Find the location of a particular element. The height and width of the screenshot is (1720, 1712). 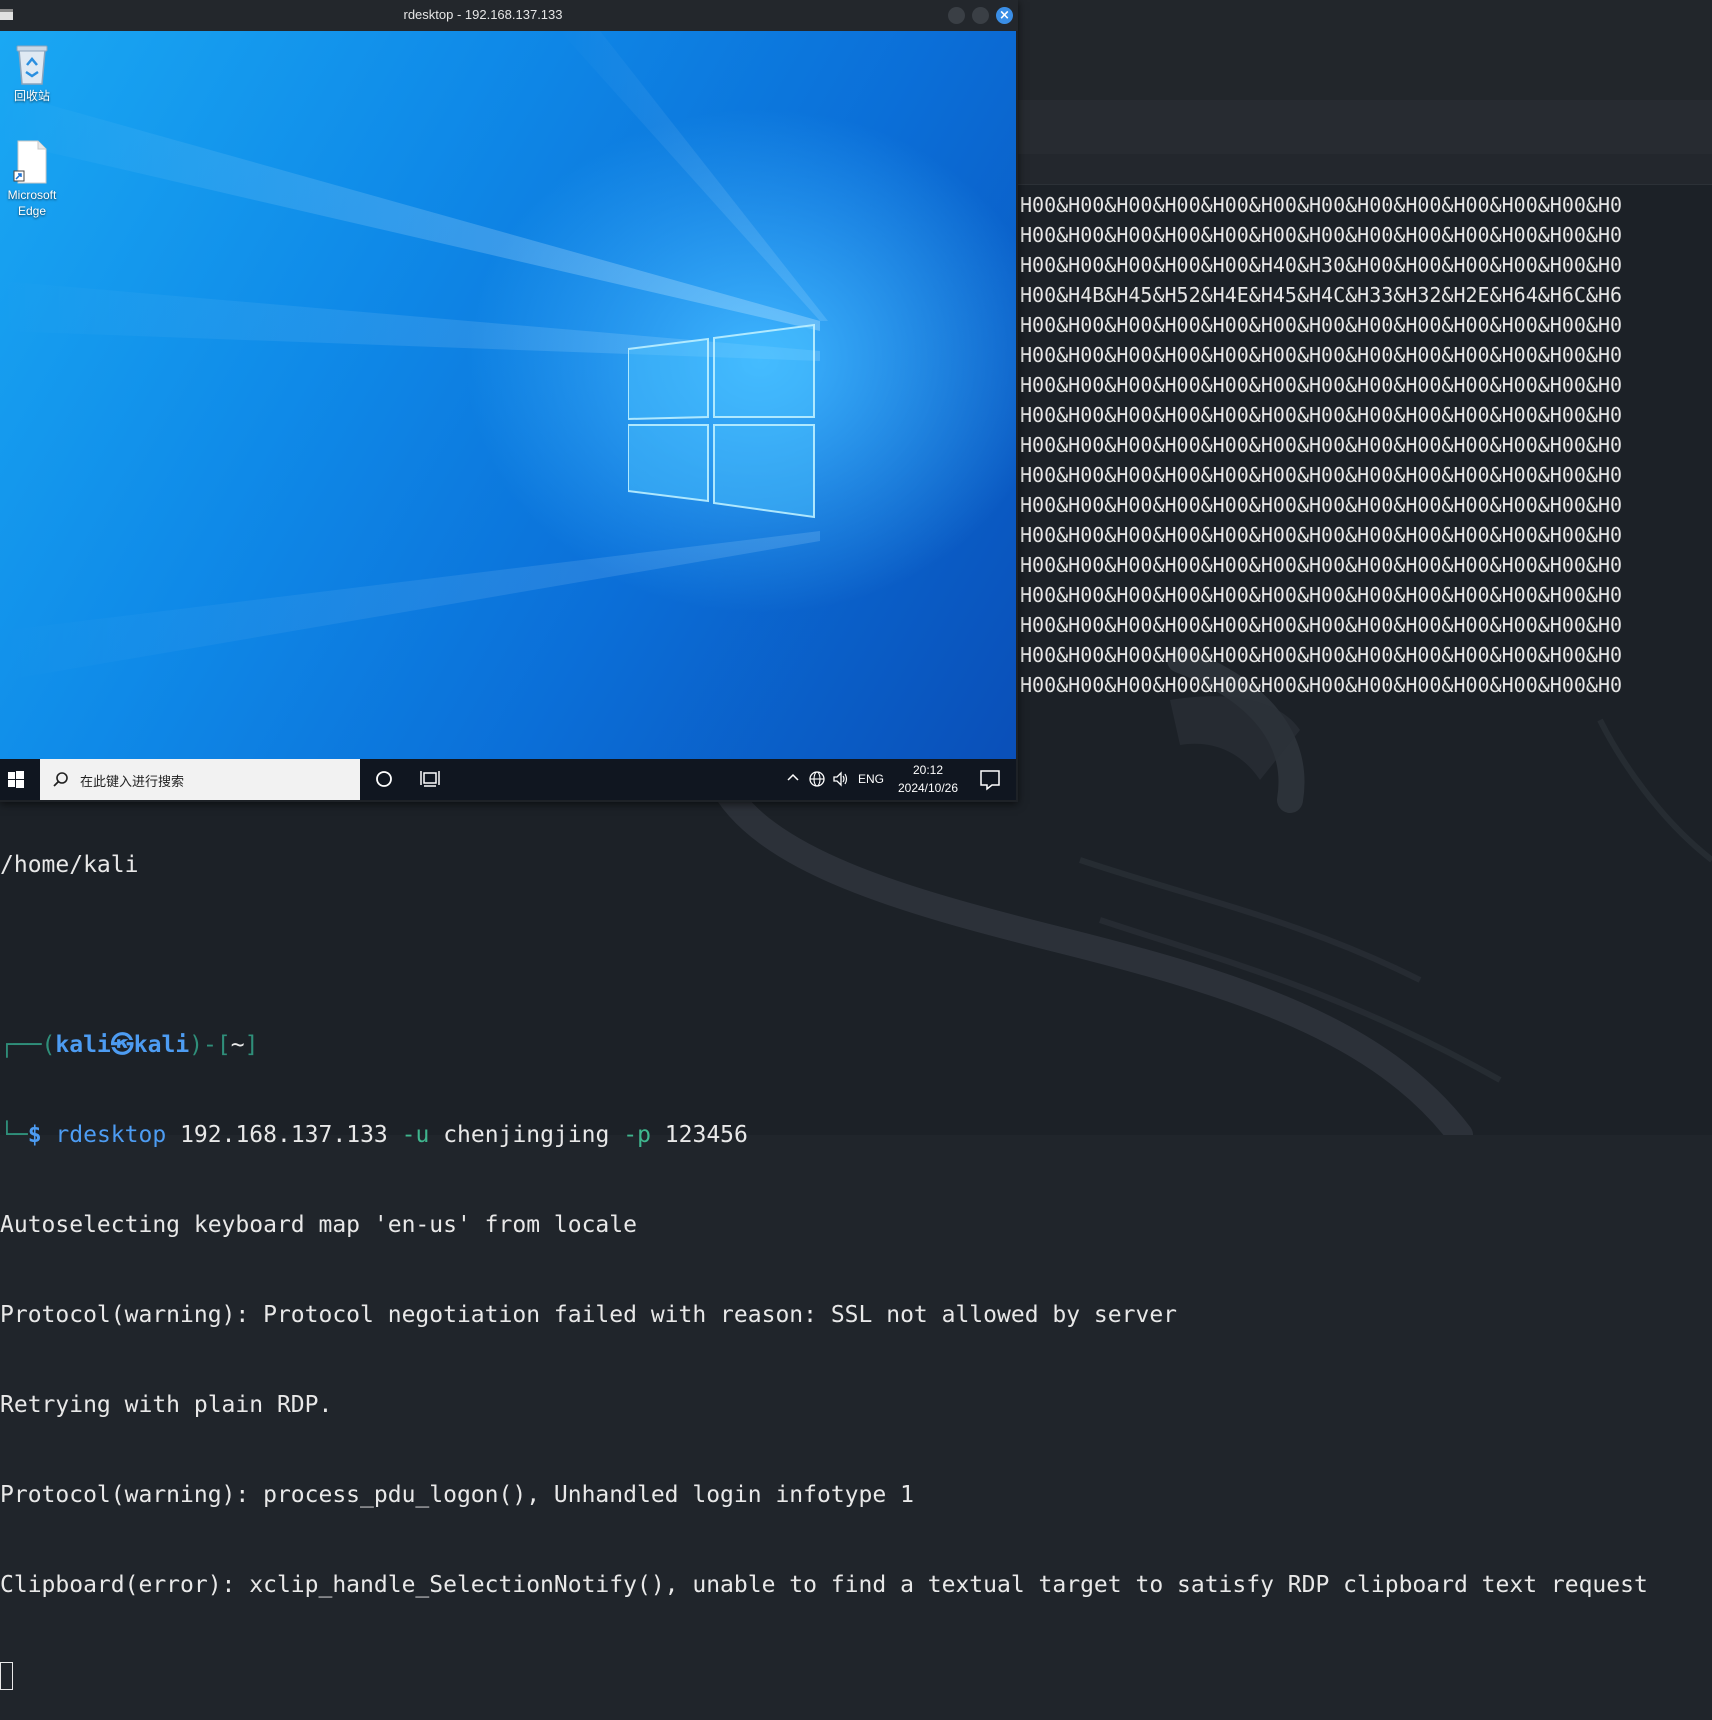

prompt-host: kali is located at coordinates (161, 1045).